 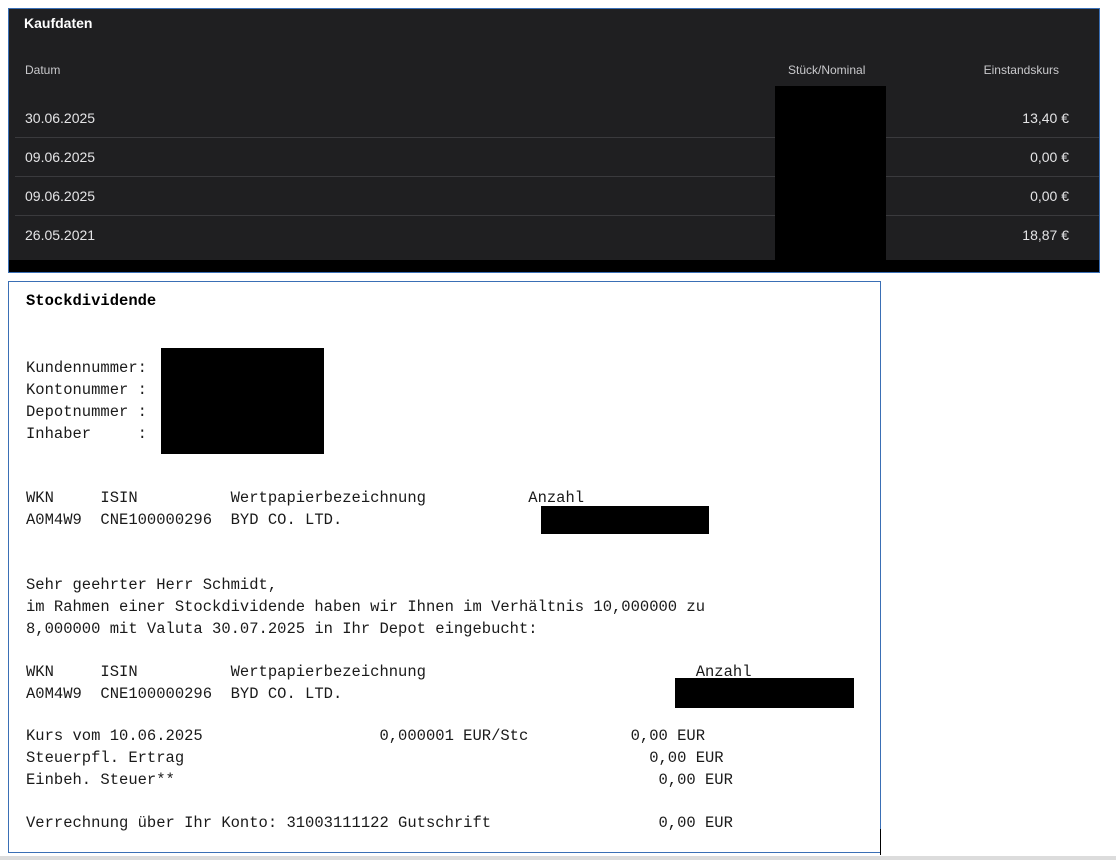 What do you see at coordinates (880, 842) in the screenshot?
I see `divider-tick` at bounding box center [880, 842].